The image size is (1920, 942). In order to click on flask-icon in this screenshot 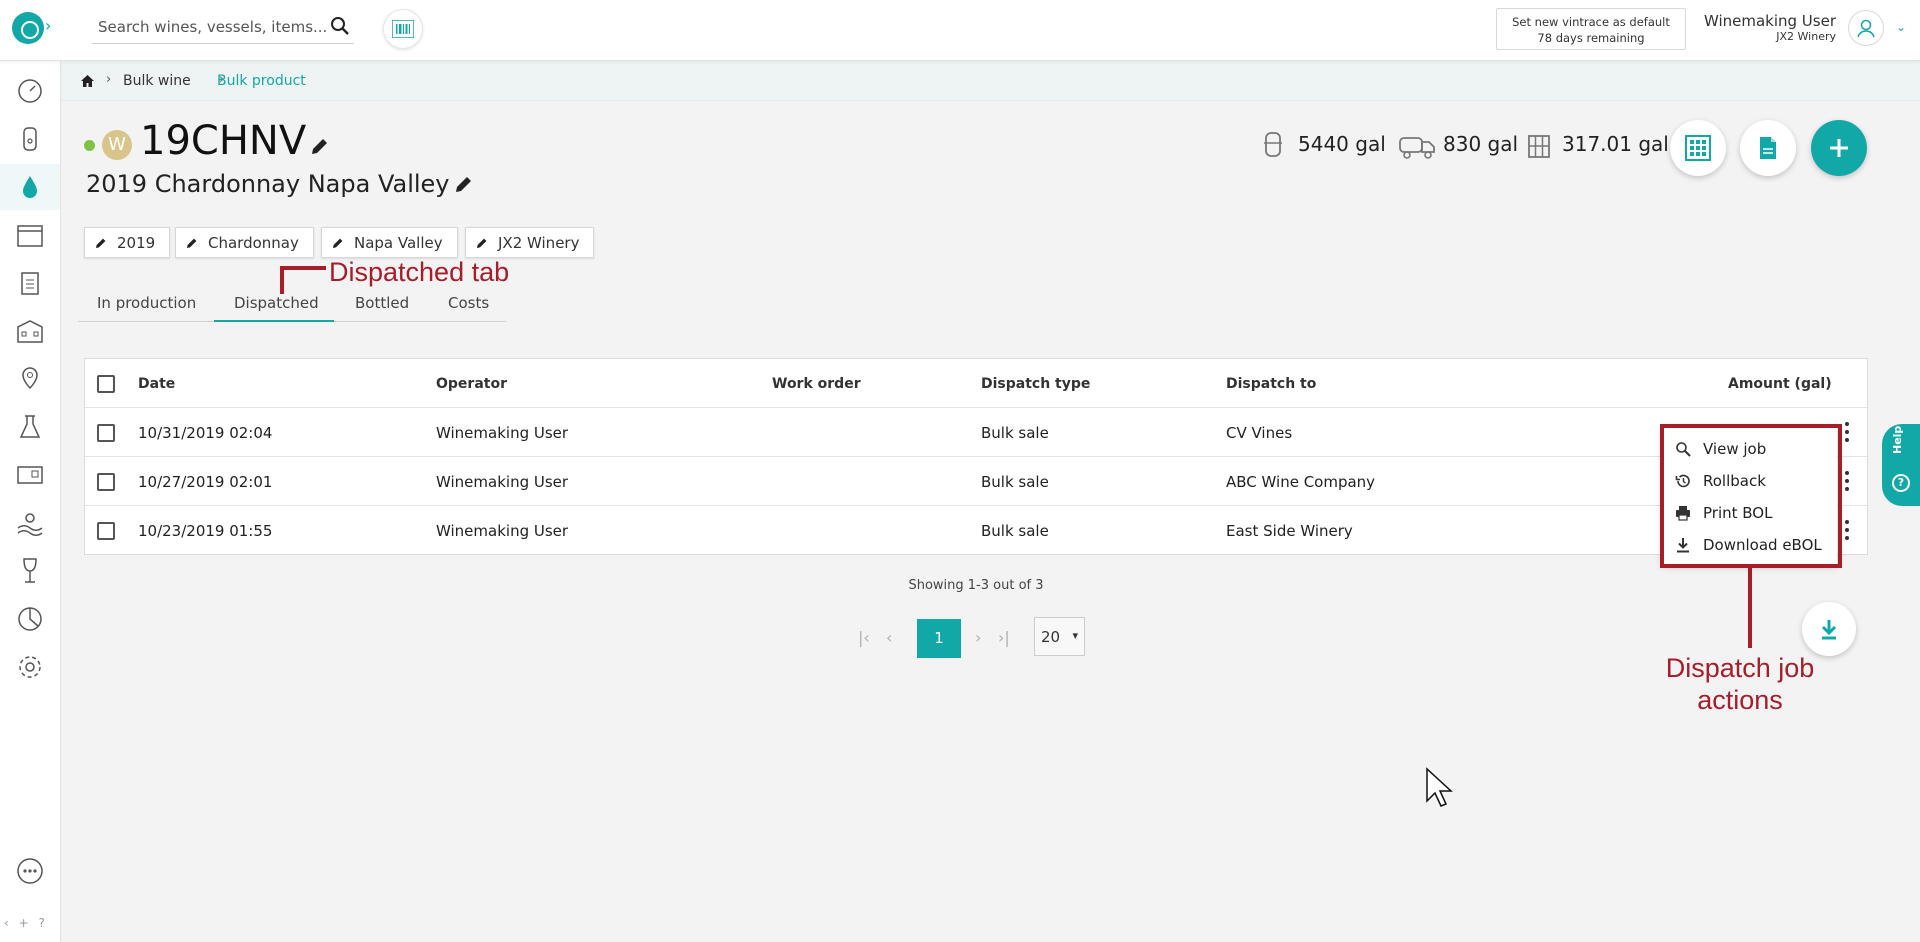, I will do `click(30, 426)`.